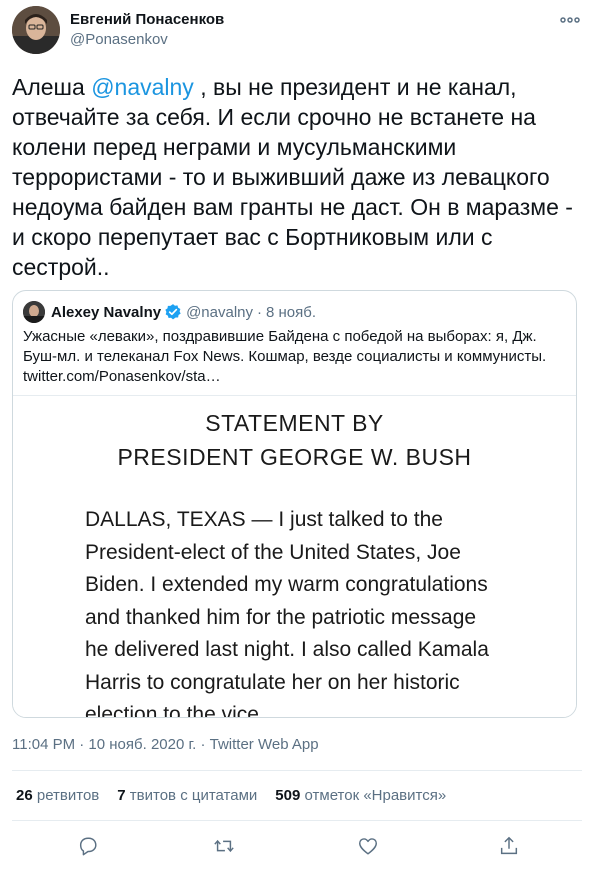 This screenshot has height=870, width=594. Describe the element at coordinates (142, 87) in the screenshot. I see `mention-link: @navalny` at that location.